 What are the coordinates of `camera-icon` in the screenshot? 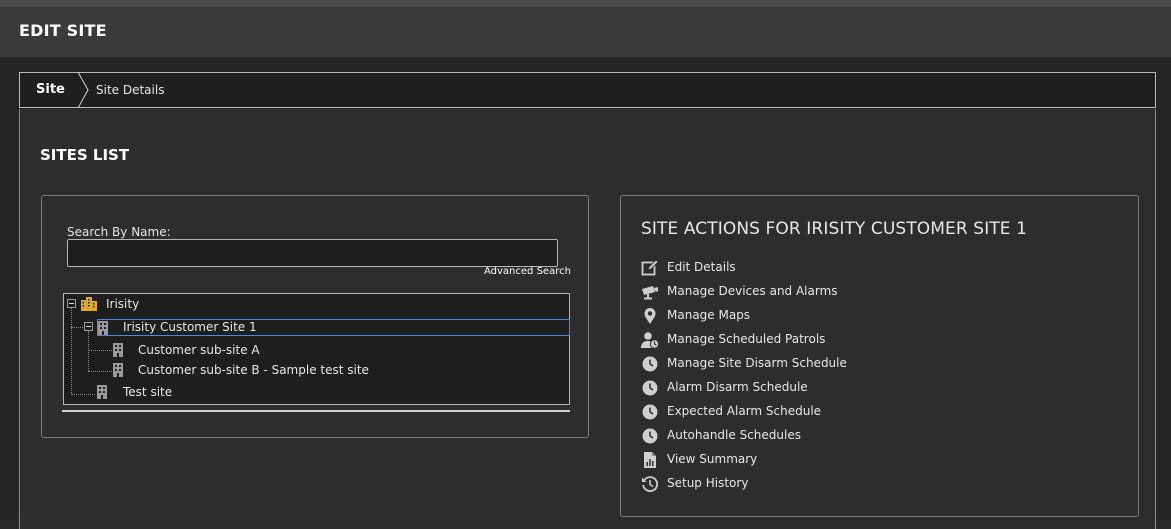 It's located at (650, 293).